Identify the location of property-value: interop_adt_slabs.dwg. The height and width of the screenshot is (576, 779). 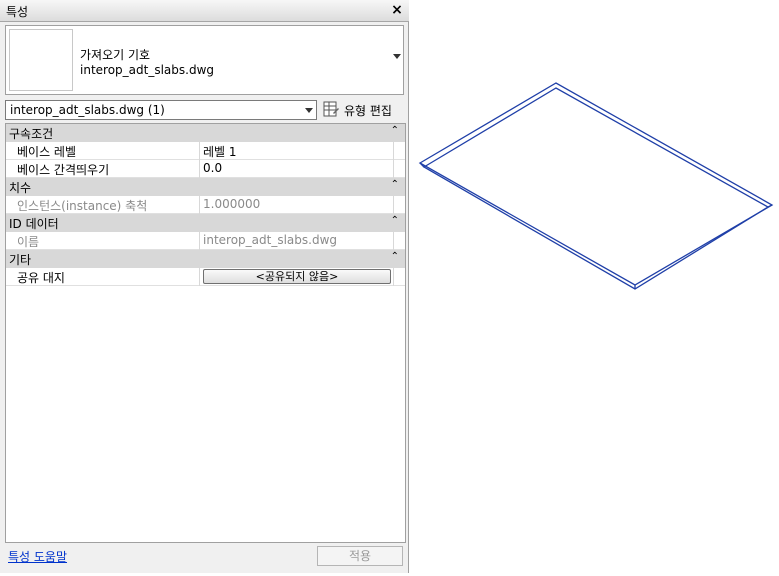
(270, 240).